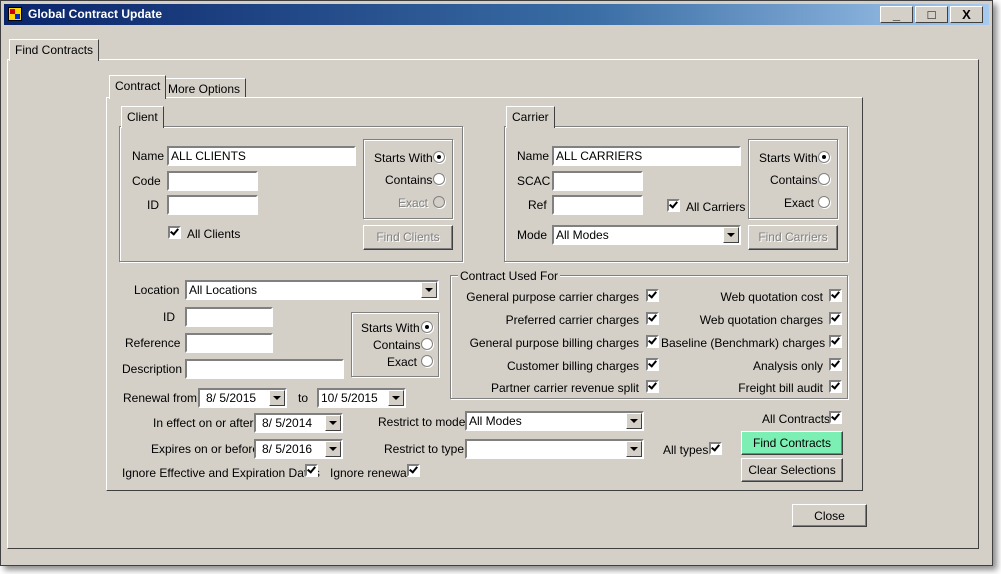 This screenshot has width=1001, height=574. Describe the element at coordinates (370, 473) in the screenshot. I see `ignore-renewal-label: Ignore renewal` at that location.